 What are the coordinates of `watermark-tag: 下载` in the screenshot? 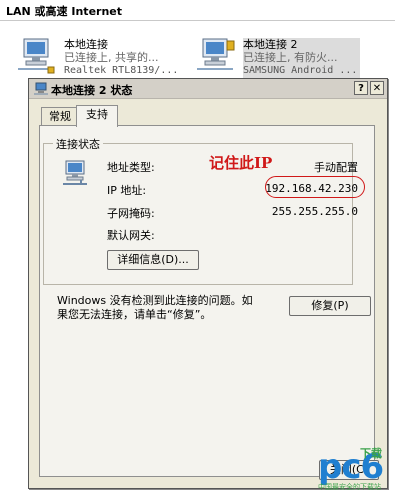 It's located at (371, 453).